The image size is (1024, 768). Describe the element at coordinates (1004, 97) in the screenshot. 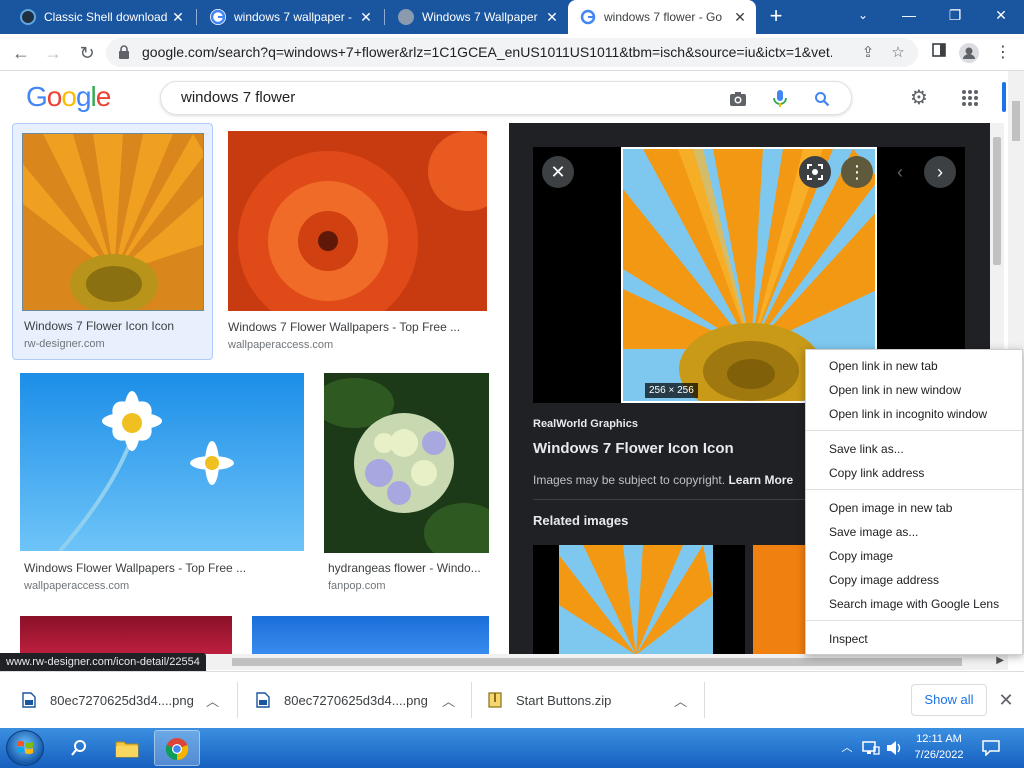

I see `sign-in-indicator` at that location.